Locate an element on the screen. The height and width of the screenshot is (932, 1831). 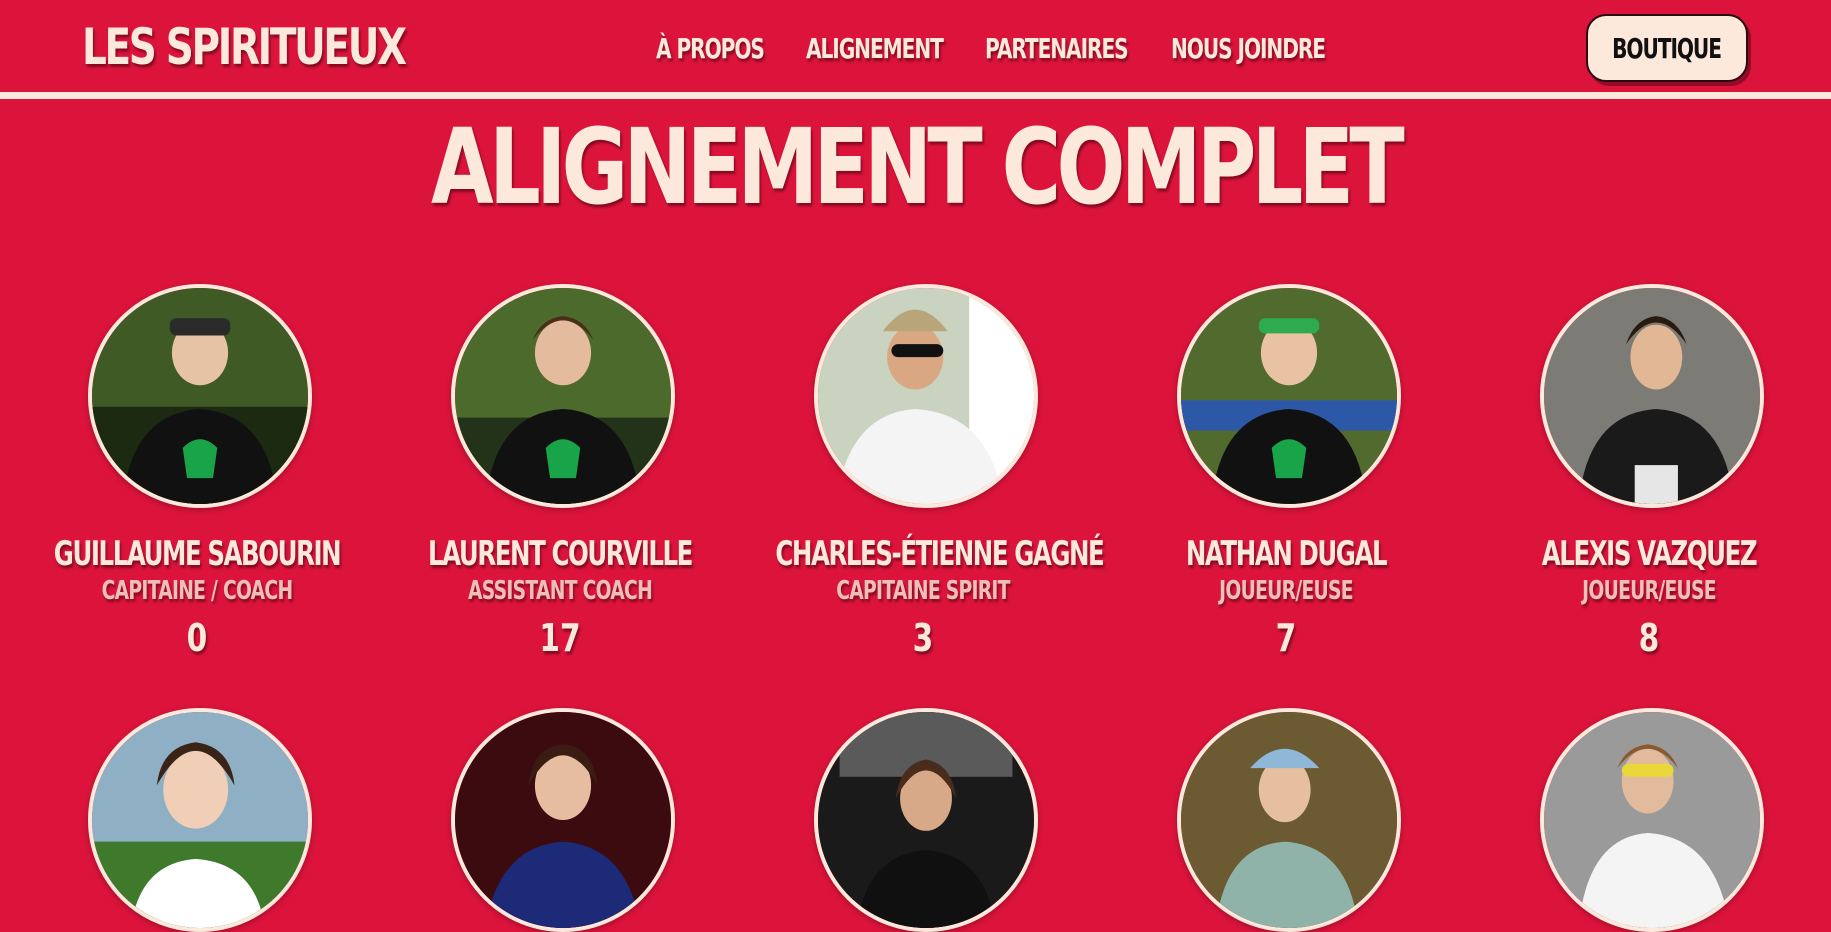
boutique-button: BOUTIQUE is located at coordinates (1667, 48).